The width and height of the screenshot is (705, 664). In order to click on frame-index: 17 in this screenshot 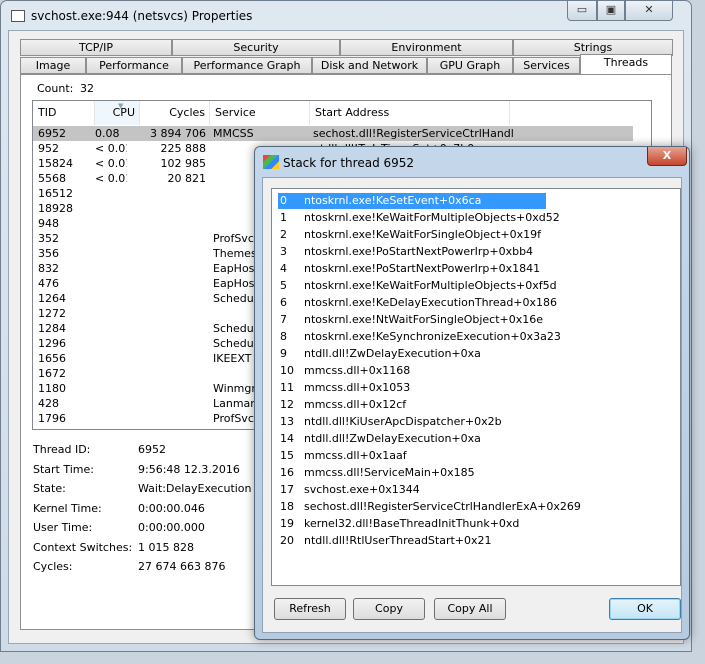, I will do `click(287, 489)`.